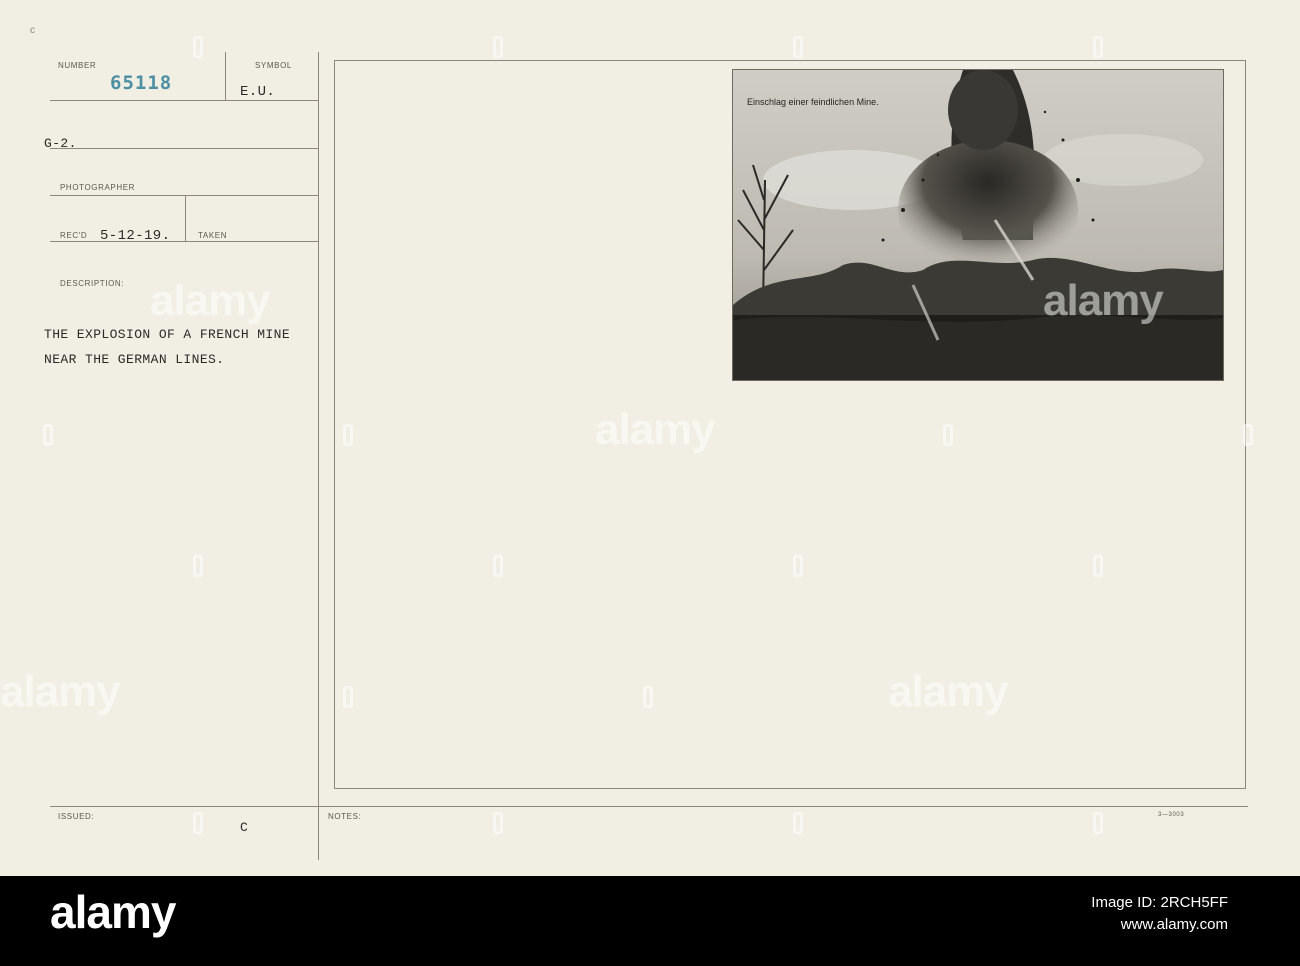  Describe the element at coordinates (345, 816) in the screenshot. I see `notes-label: NOTES:` at that location.